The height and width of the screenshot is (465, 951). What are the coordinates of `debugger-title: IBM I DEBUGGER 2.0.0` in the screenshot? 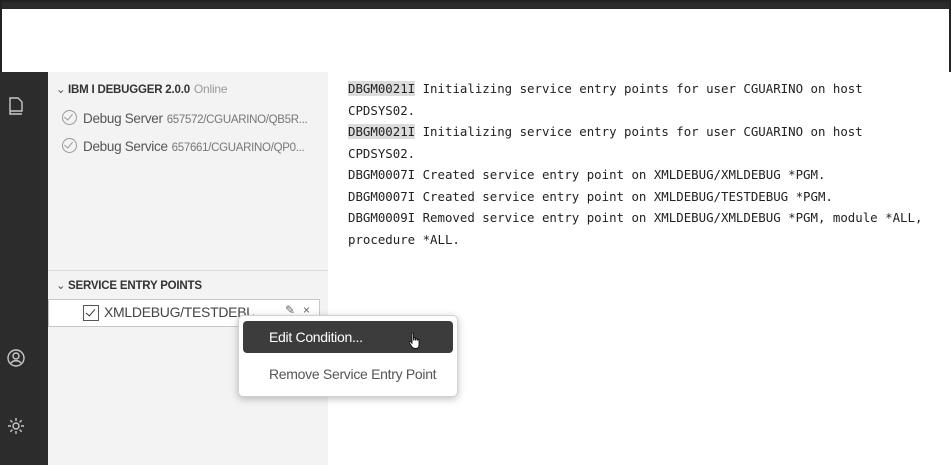 It's located at (129, 90).